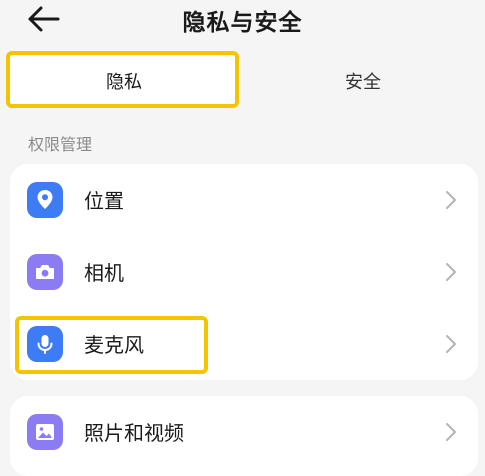  I want to click on section-label-permissions: 权限管理, so click(60, 144).